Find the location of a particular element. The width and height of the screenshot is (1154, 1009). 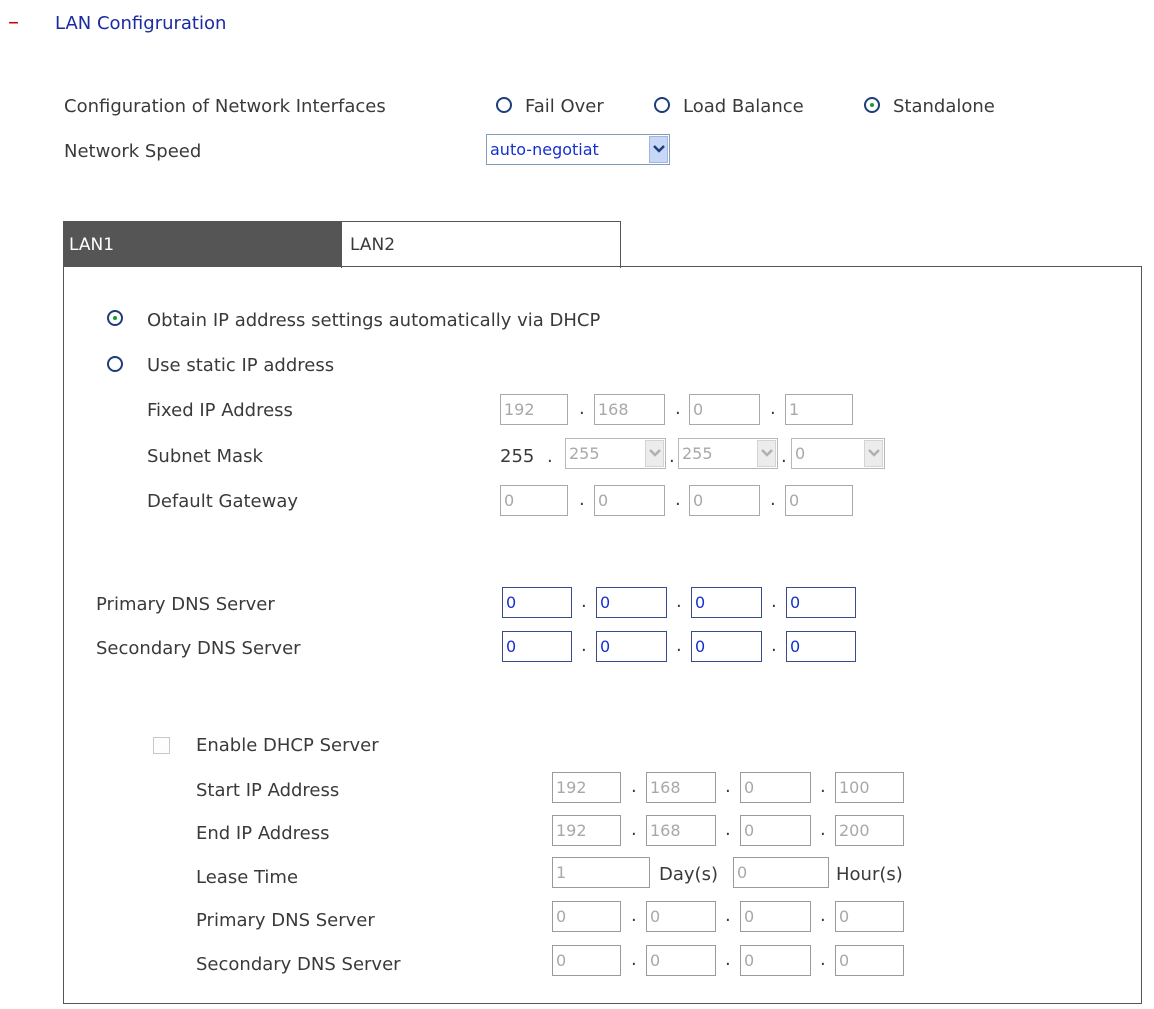

secondary-dns-label: Secondary DNS Server is located at coordinates (198, 648).